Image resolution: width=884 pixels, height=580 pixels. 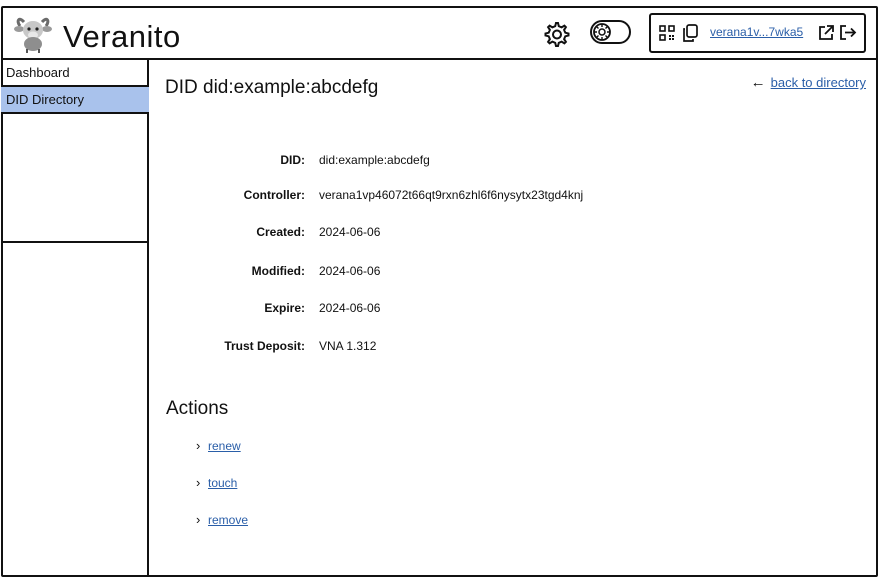 I want to click on field-label: Modified:, so click(x=278, y=271).